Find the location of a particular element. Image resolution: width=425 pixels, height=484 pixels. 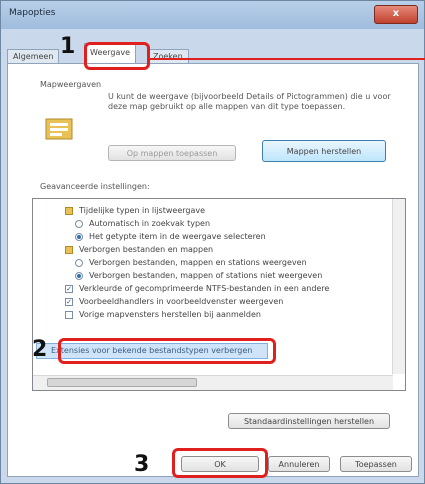

apply-to-folders-button: Op mappen toepassen is located at coordinates (172, 153).